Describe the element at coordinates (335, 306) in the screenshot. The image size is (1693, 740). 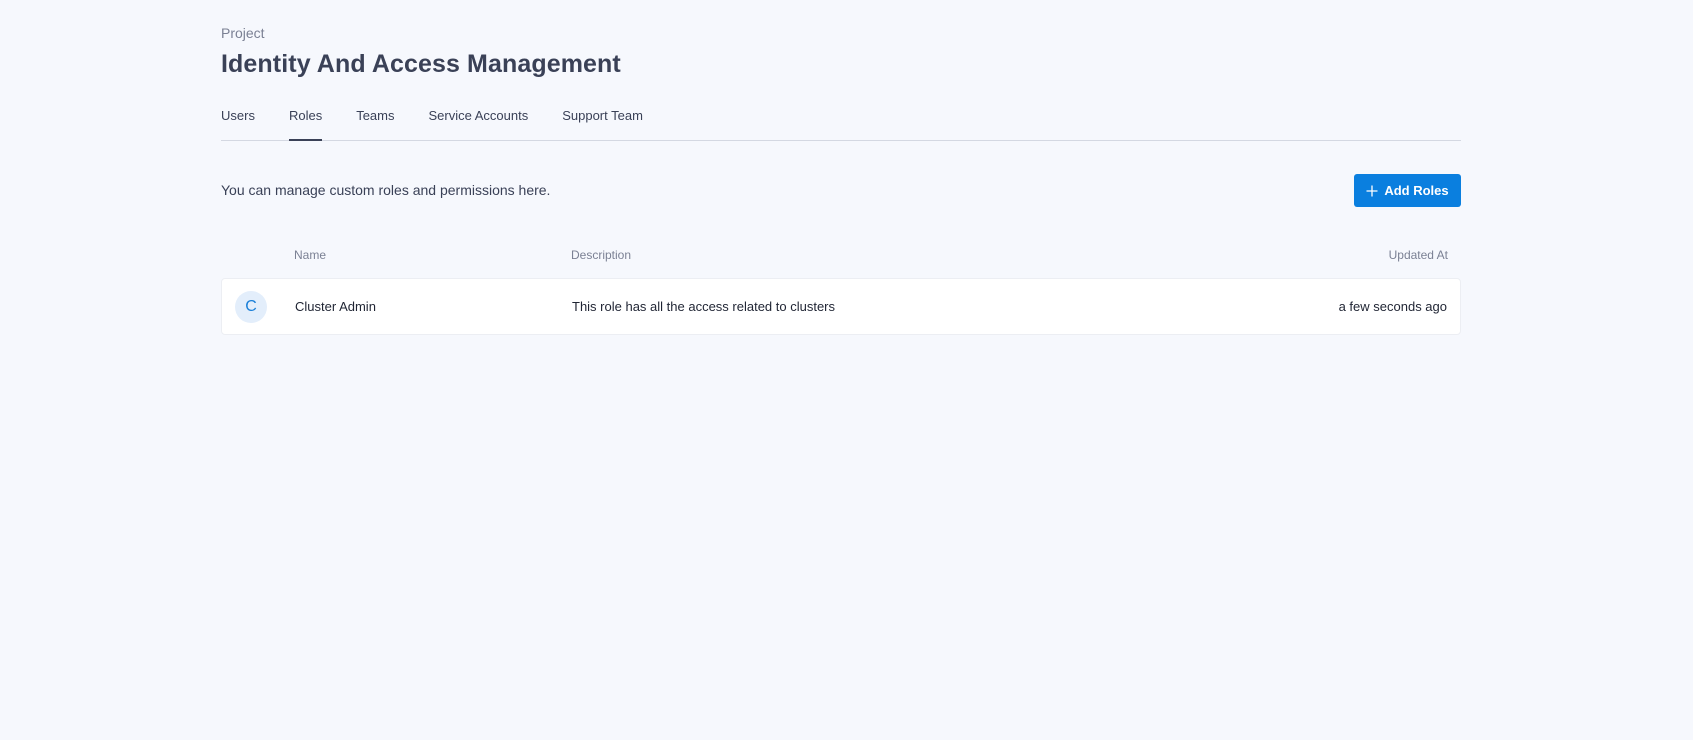
I see `role-name: Cluster Admin` at that location.